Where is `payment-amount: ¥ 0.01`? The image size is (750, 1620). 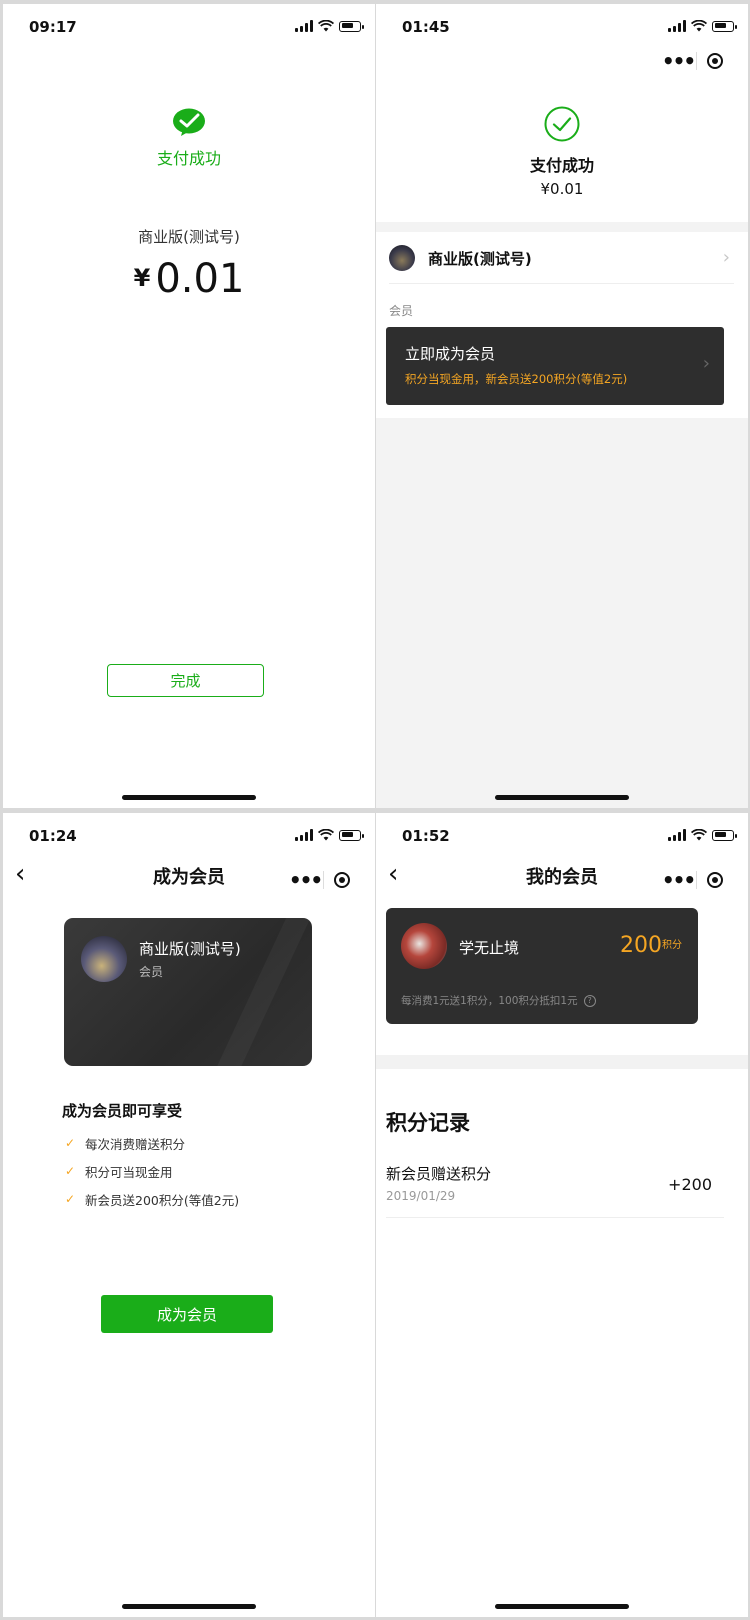
payment-amount: ¥ 0.01 is located at coordinates (189, 279).